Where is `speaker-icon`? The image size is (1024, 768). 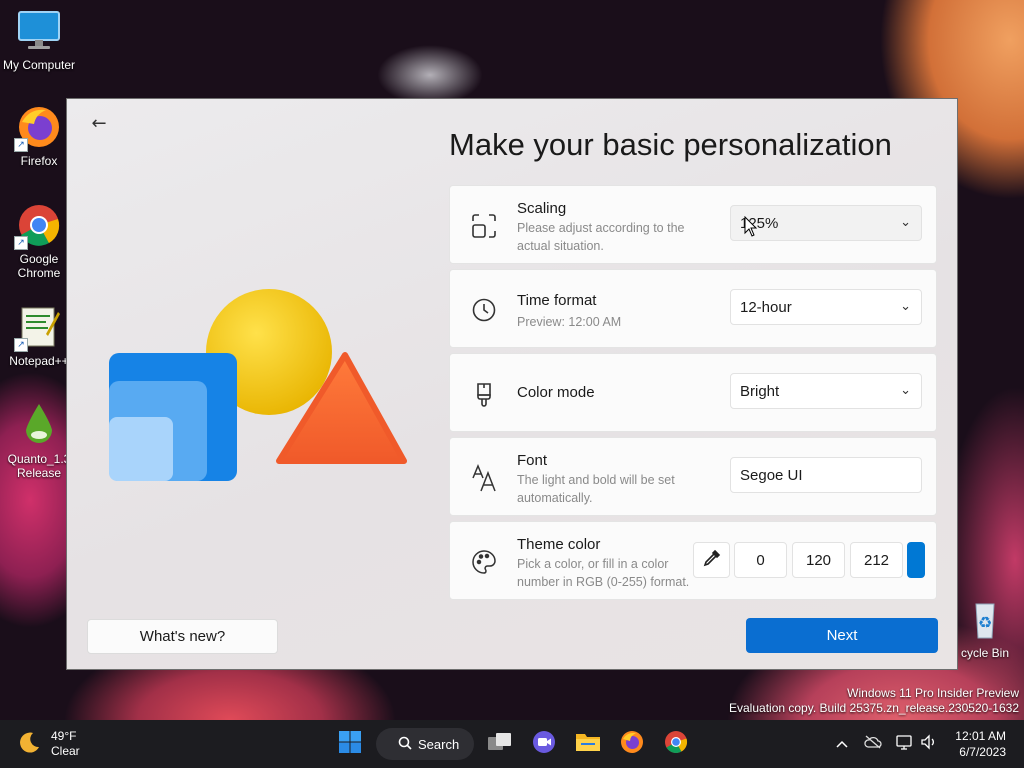
speaker-icon is located at coordinates (929, 744).